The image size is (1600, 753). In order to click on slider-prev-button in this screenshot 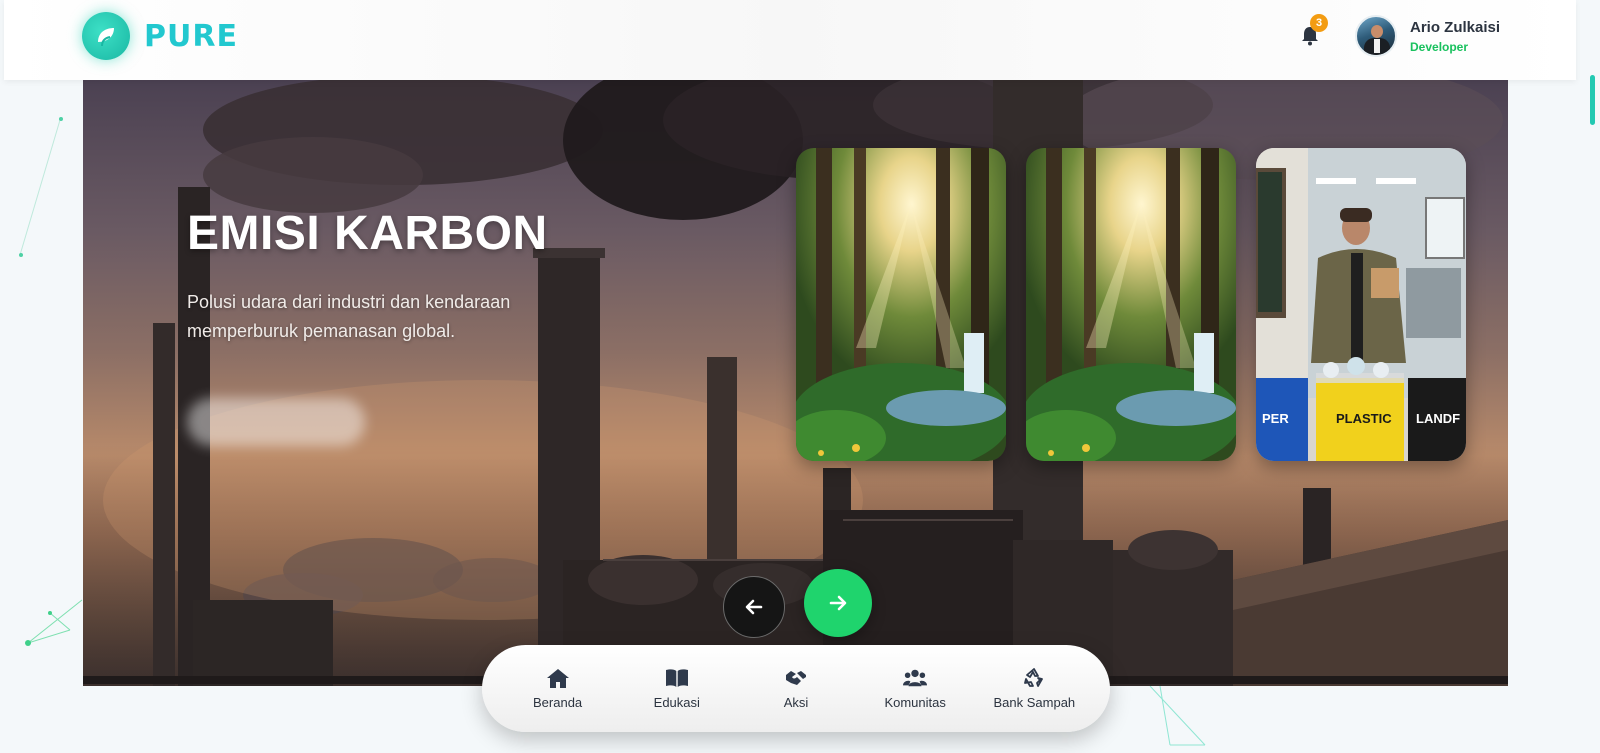, I will do `click(754, 607)`.